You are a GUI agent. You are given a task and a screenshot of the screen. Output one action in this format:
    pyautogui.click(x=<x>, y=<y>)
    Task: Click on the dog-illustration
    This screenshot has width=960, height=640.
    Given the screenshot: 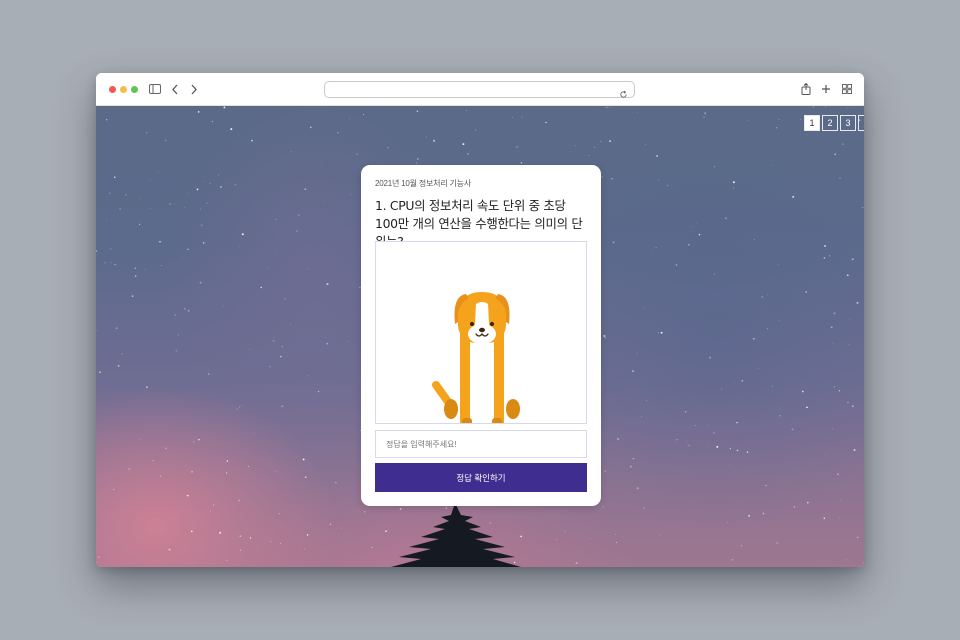 What is the action you would take?
    pyautogui.click(x=476, y=357)
    